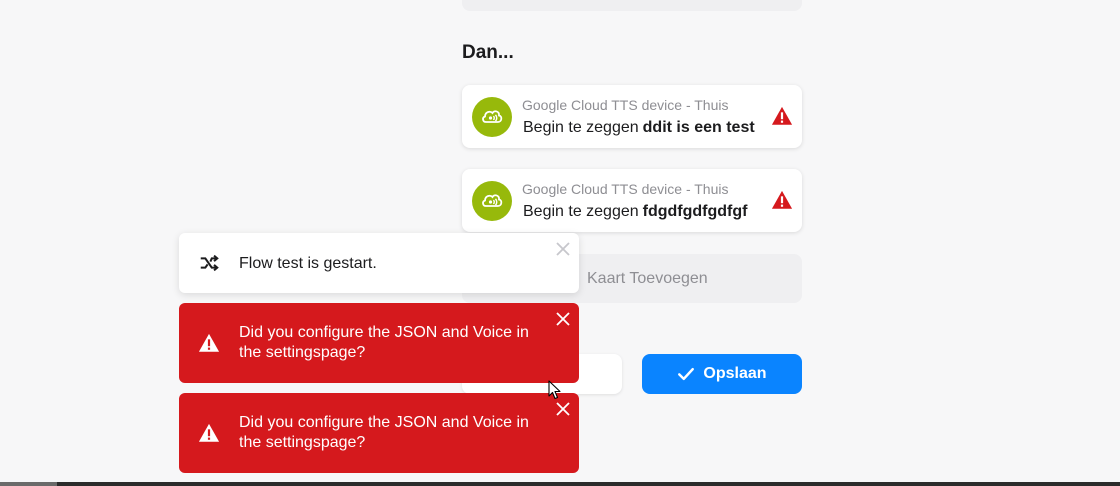 The image size is (1120, 486). I want to click on bottom-bar, so click(560, 484).